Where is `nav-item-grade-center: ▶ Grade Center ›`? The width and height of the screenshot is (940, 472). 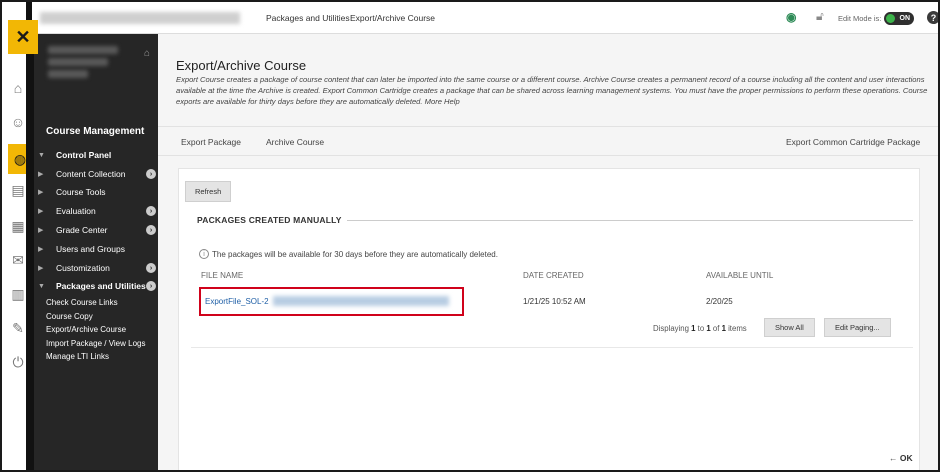
nav-item-grade-center: ▶ Grade Center › is located at coordinates (98, 230).